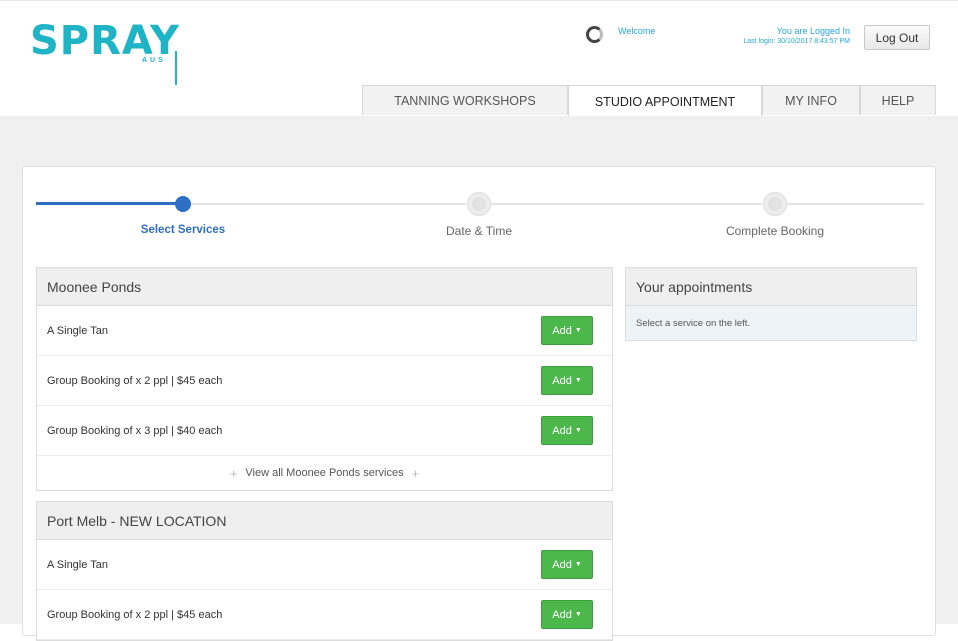 The height and width of the screenshot is (641, 958). I want to click on location-title: Moonee Ponds, so click(324, 287).